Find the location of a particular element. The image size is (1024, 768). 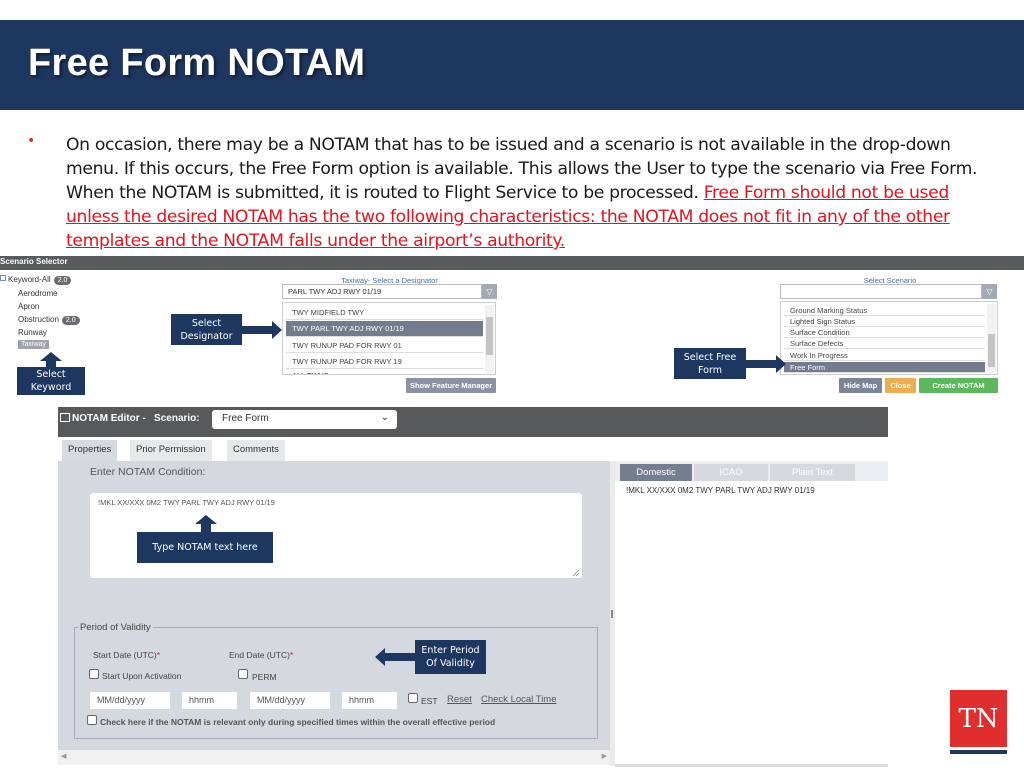

tree-item-label: Obstruction is located at coordinates (38, 319).